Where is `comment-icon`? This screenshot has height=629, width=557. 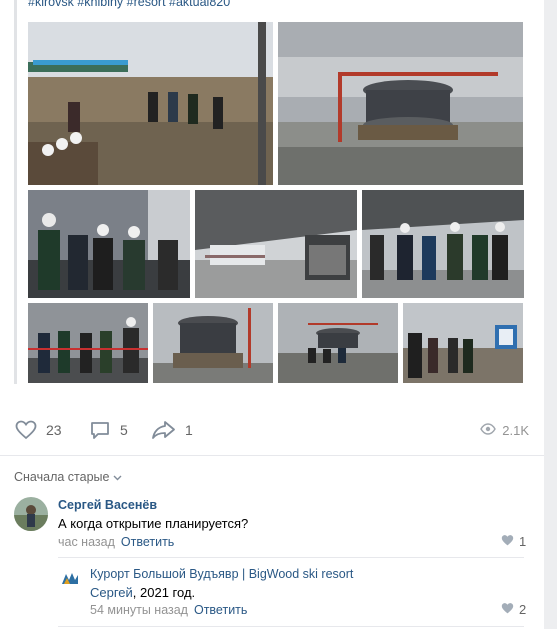 comment-icon is located at coordinates (100, 430).